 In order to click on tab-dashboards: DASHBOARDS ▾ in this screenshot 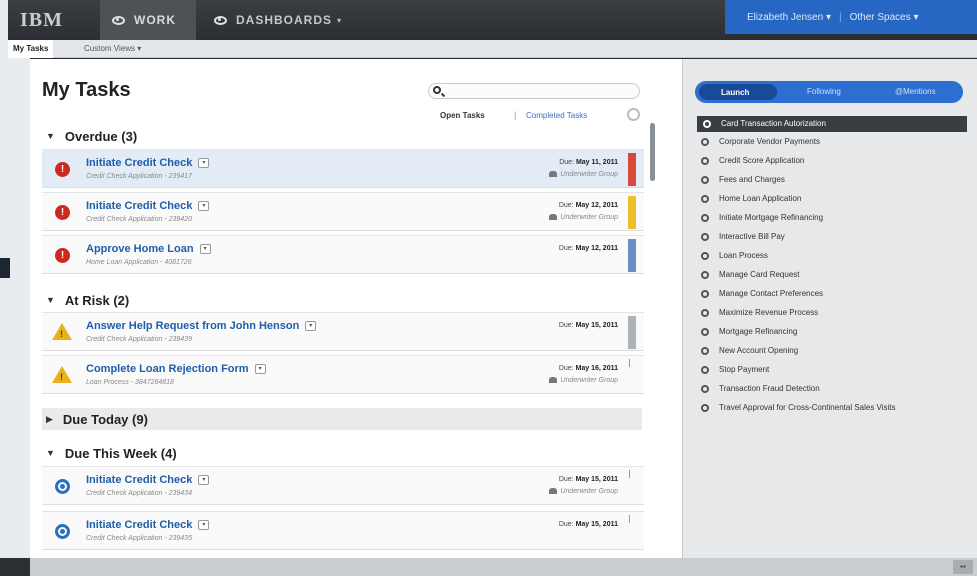, I will do `click(274, 20)`.